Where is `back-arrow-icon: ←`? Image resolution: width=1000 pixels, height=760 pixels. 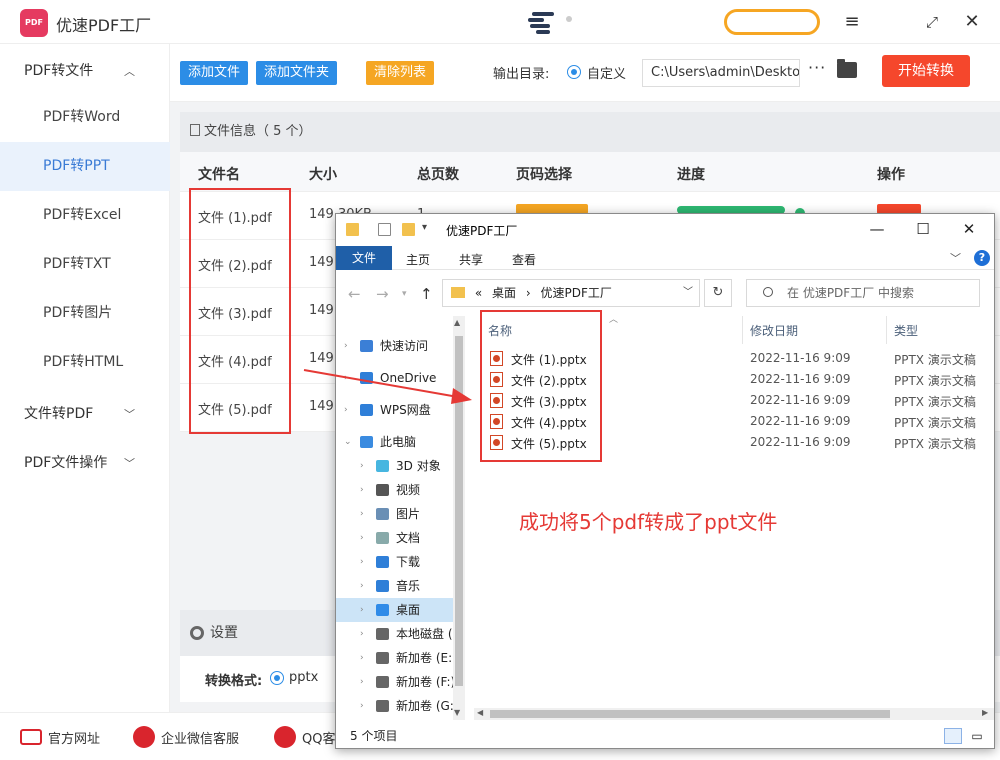 back-arrow-icon: ← is located at coordinates (354, 294).